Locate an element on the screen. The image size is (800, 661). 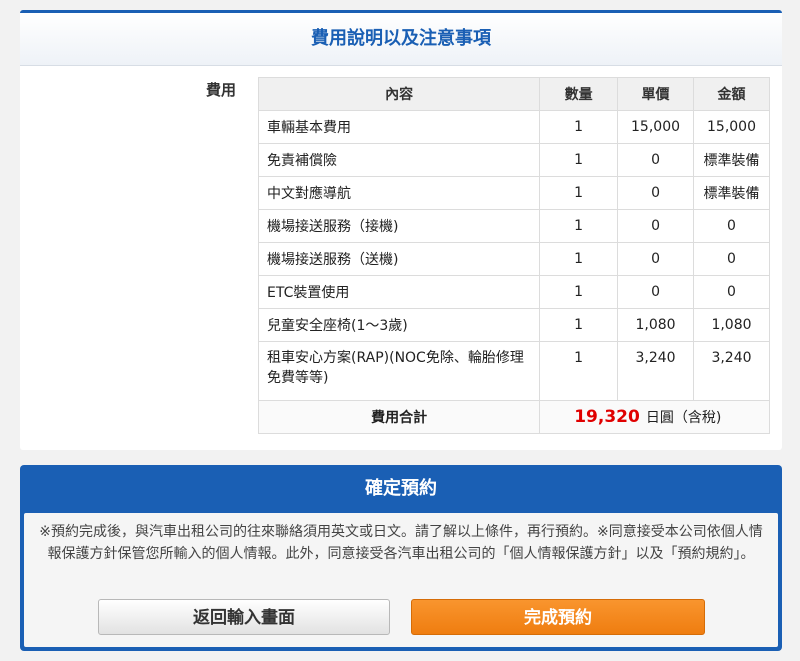
table-row: 兒童安全座椅(1～3歲) 1 1,080 1,080 is located at coordinates (513, 325).